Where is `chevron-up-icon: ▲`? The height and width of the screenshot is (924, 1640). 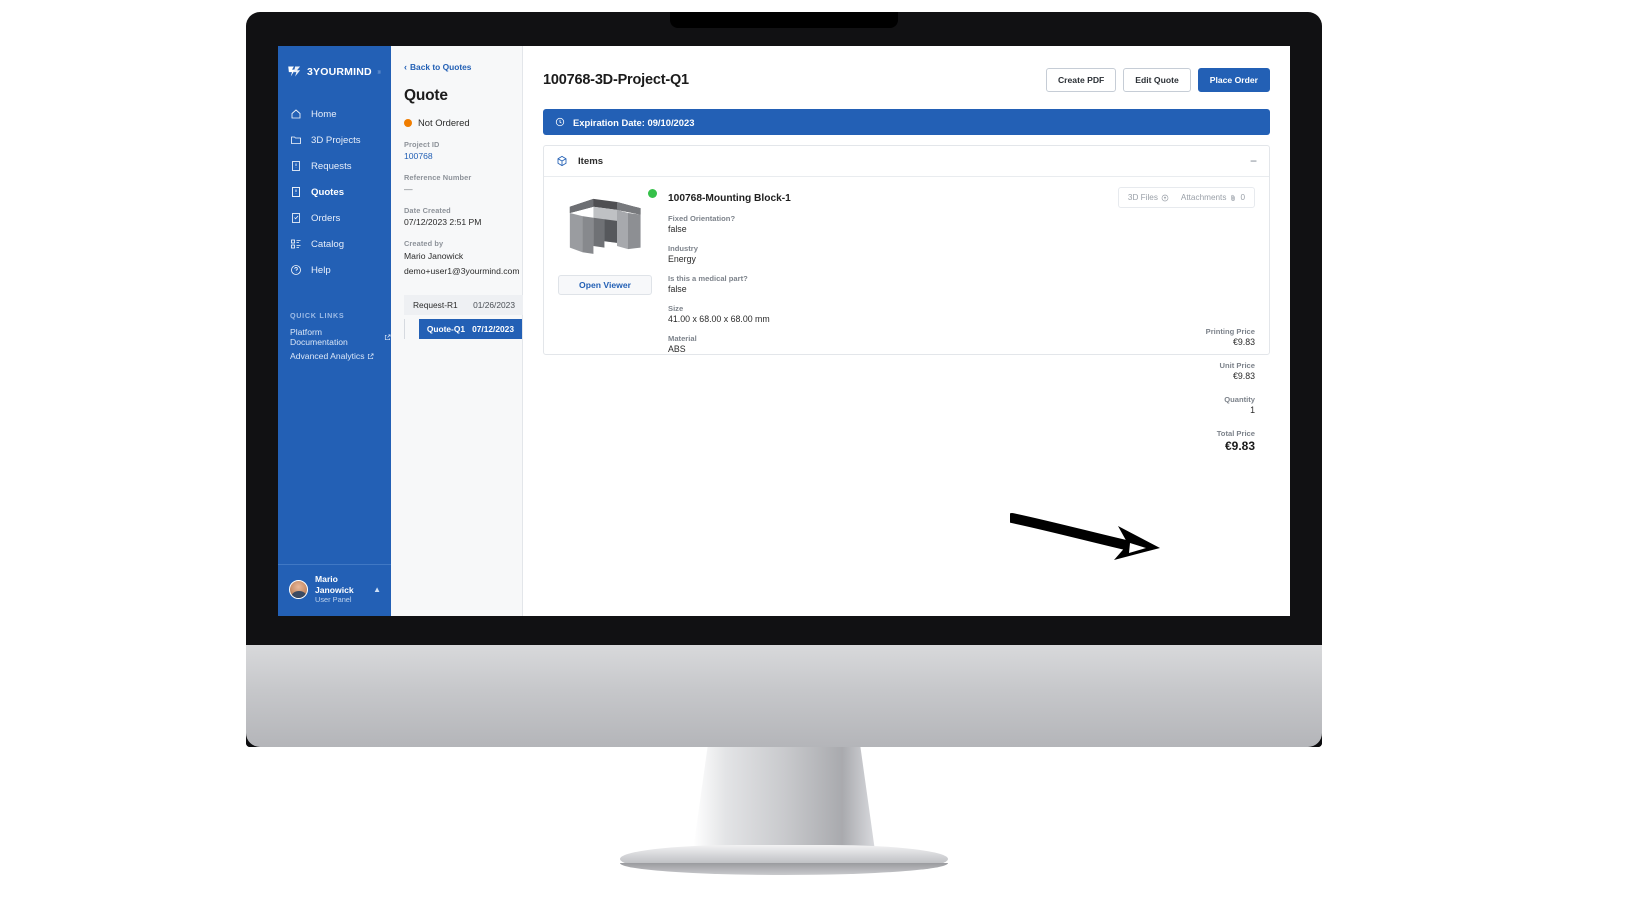
chevron-up-icon: ▲ is located at coordinates (377, 589).